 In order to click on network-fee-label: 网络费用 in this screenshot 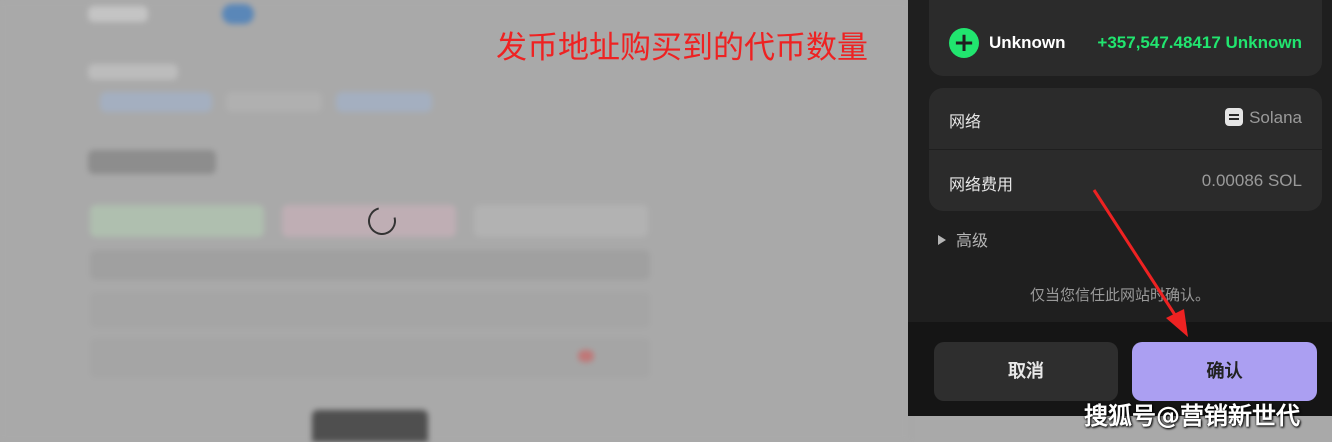, I will do `click(981, 184)`.